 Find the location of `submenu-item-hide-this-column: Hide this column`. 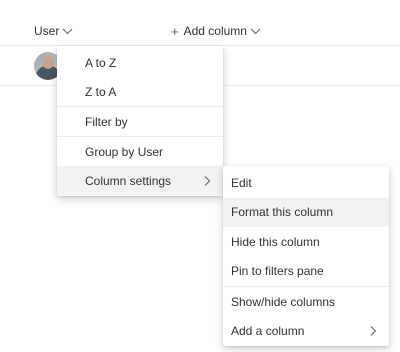

submenu-item-hide-this-column: Hide this column is located at coordinates (306, 242).